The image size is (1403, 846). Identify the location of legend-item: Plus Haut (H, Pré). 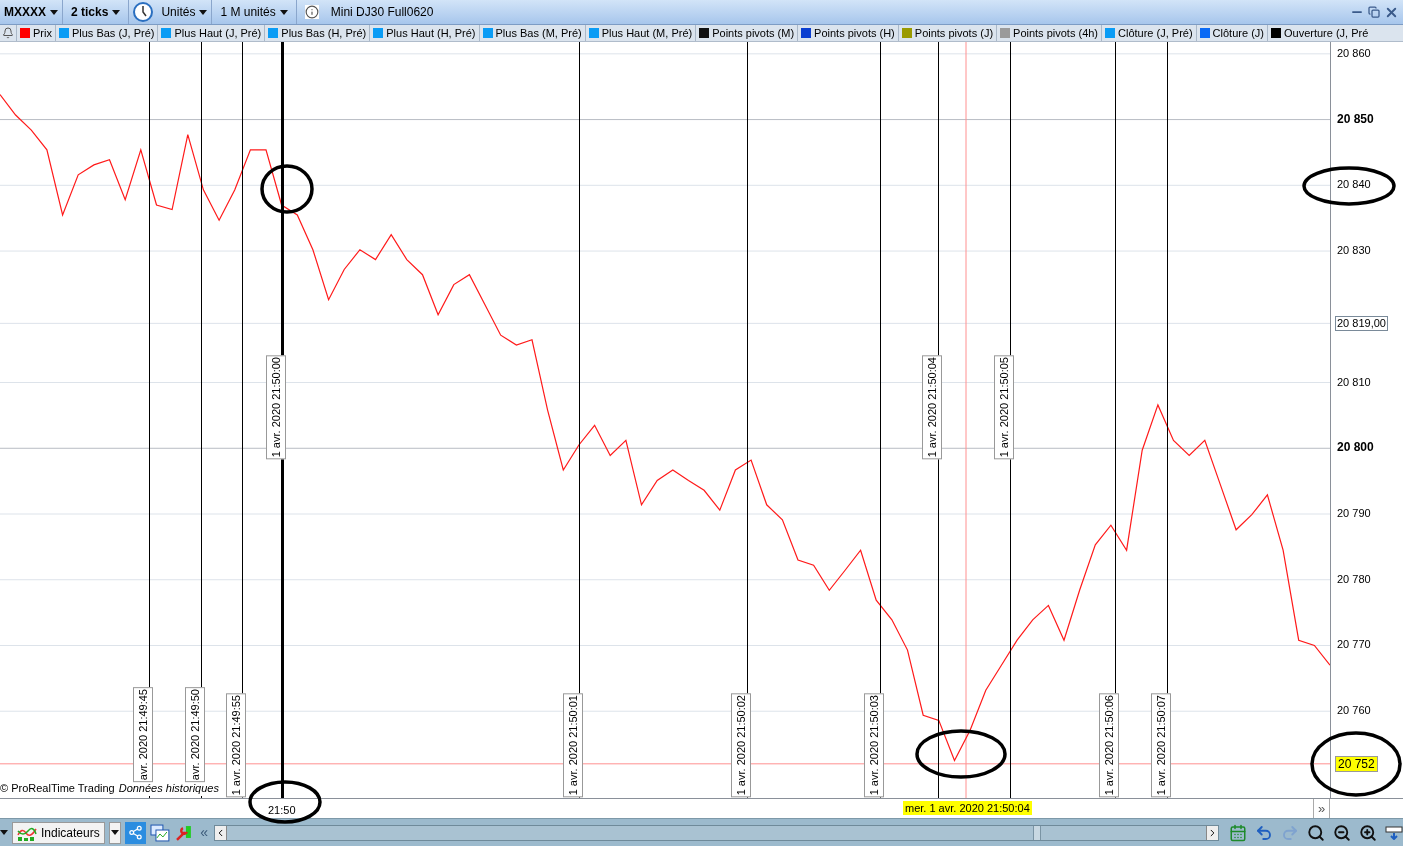
(424, 33).